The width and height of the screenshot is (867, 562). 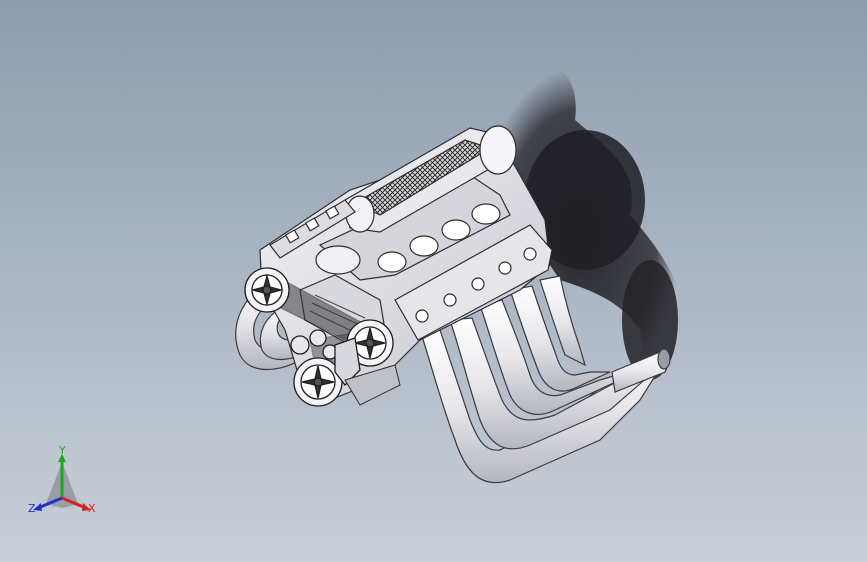 What do you see at coordinates (62, 450) in the screenshot?
I see `y-axis-label: Y` at bounding box center [62, 450].